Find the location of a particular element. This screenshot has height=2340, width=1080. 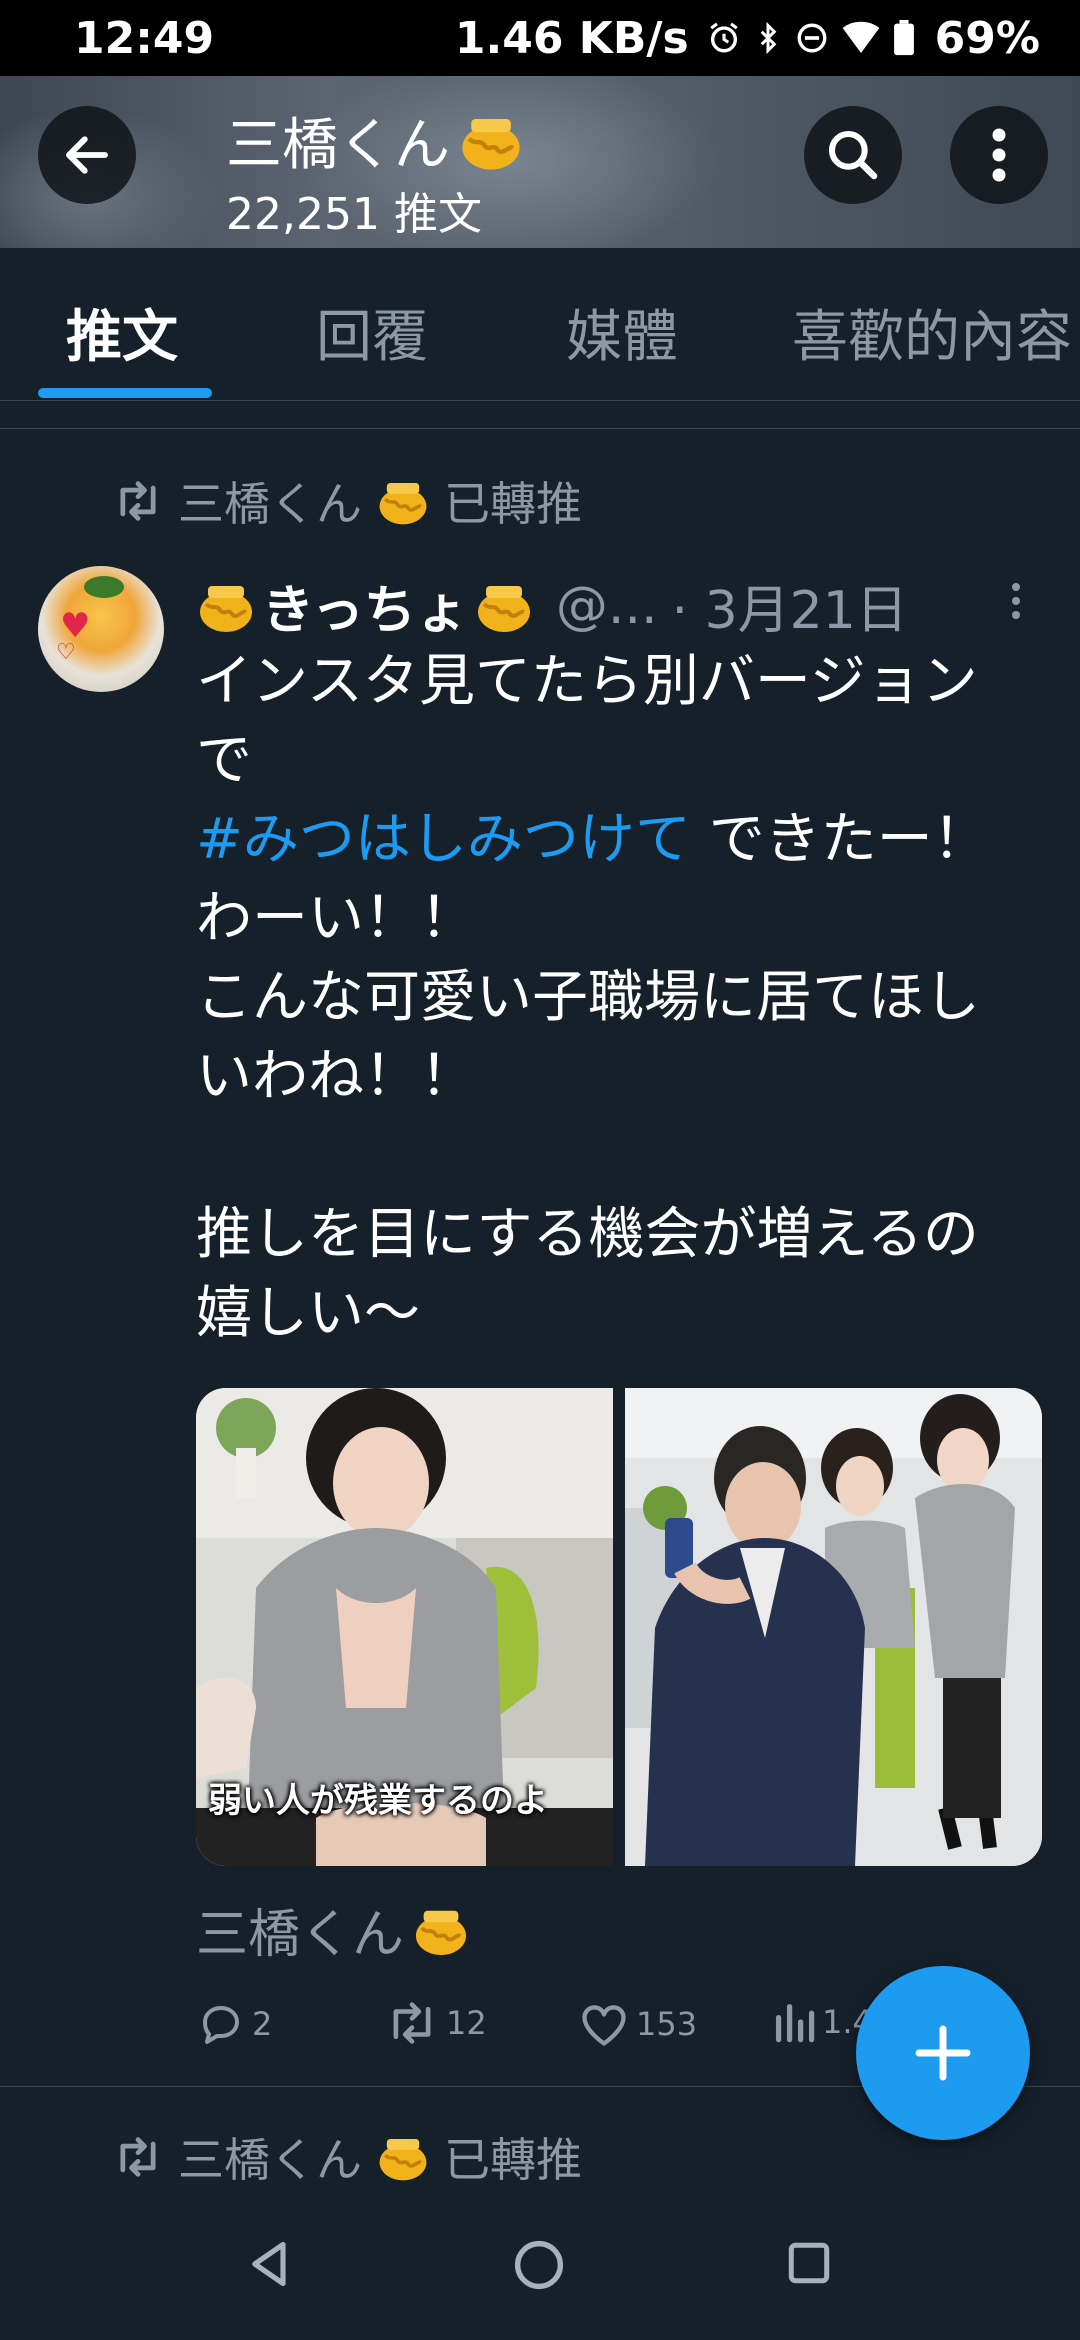

tab-replies: 回覆 is located at coordinates (372, 332).